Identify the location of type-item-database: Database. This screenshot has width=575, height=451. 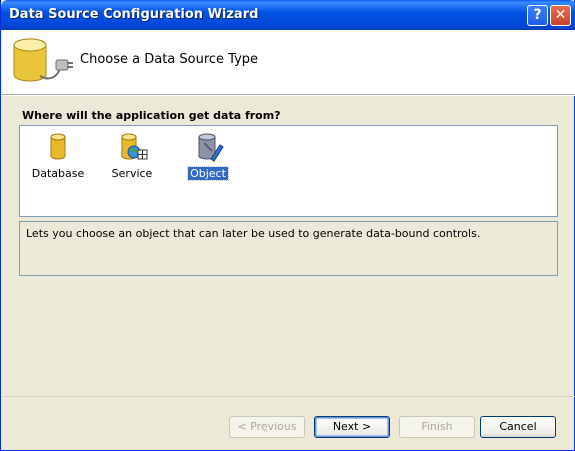
(58, 159).